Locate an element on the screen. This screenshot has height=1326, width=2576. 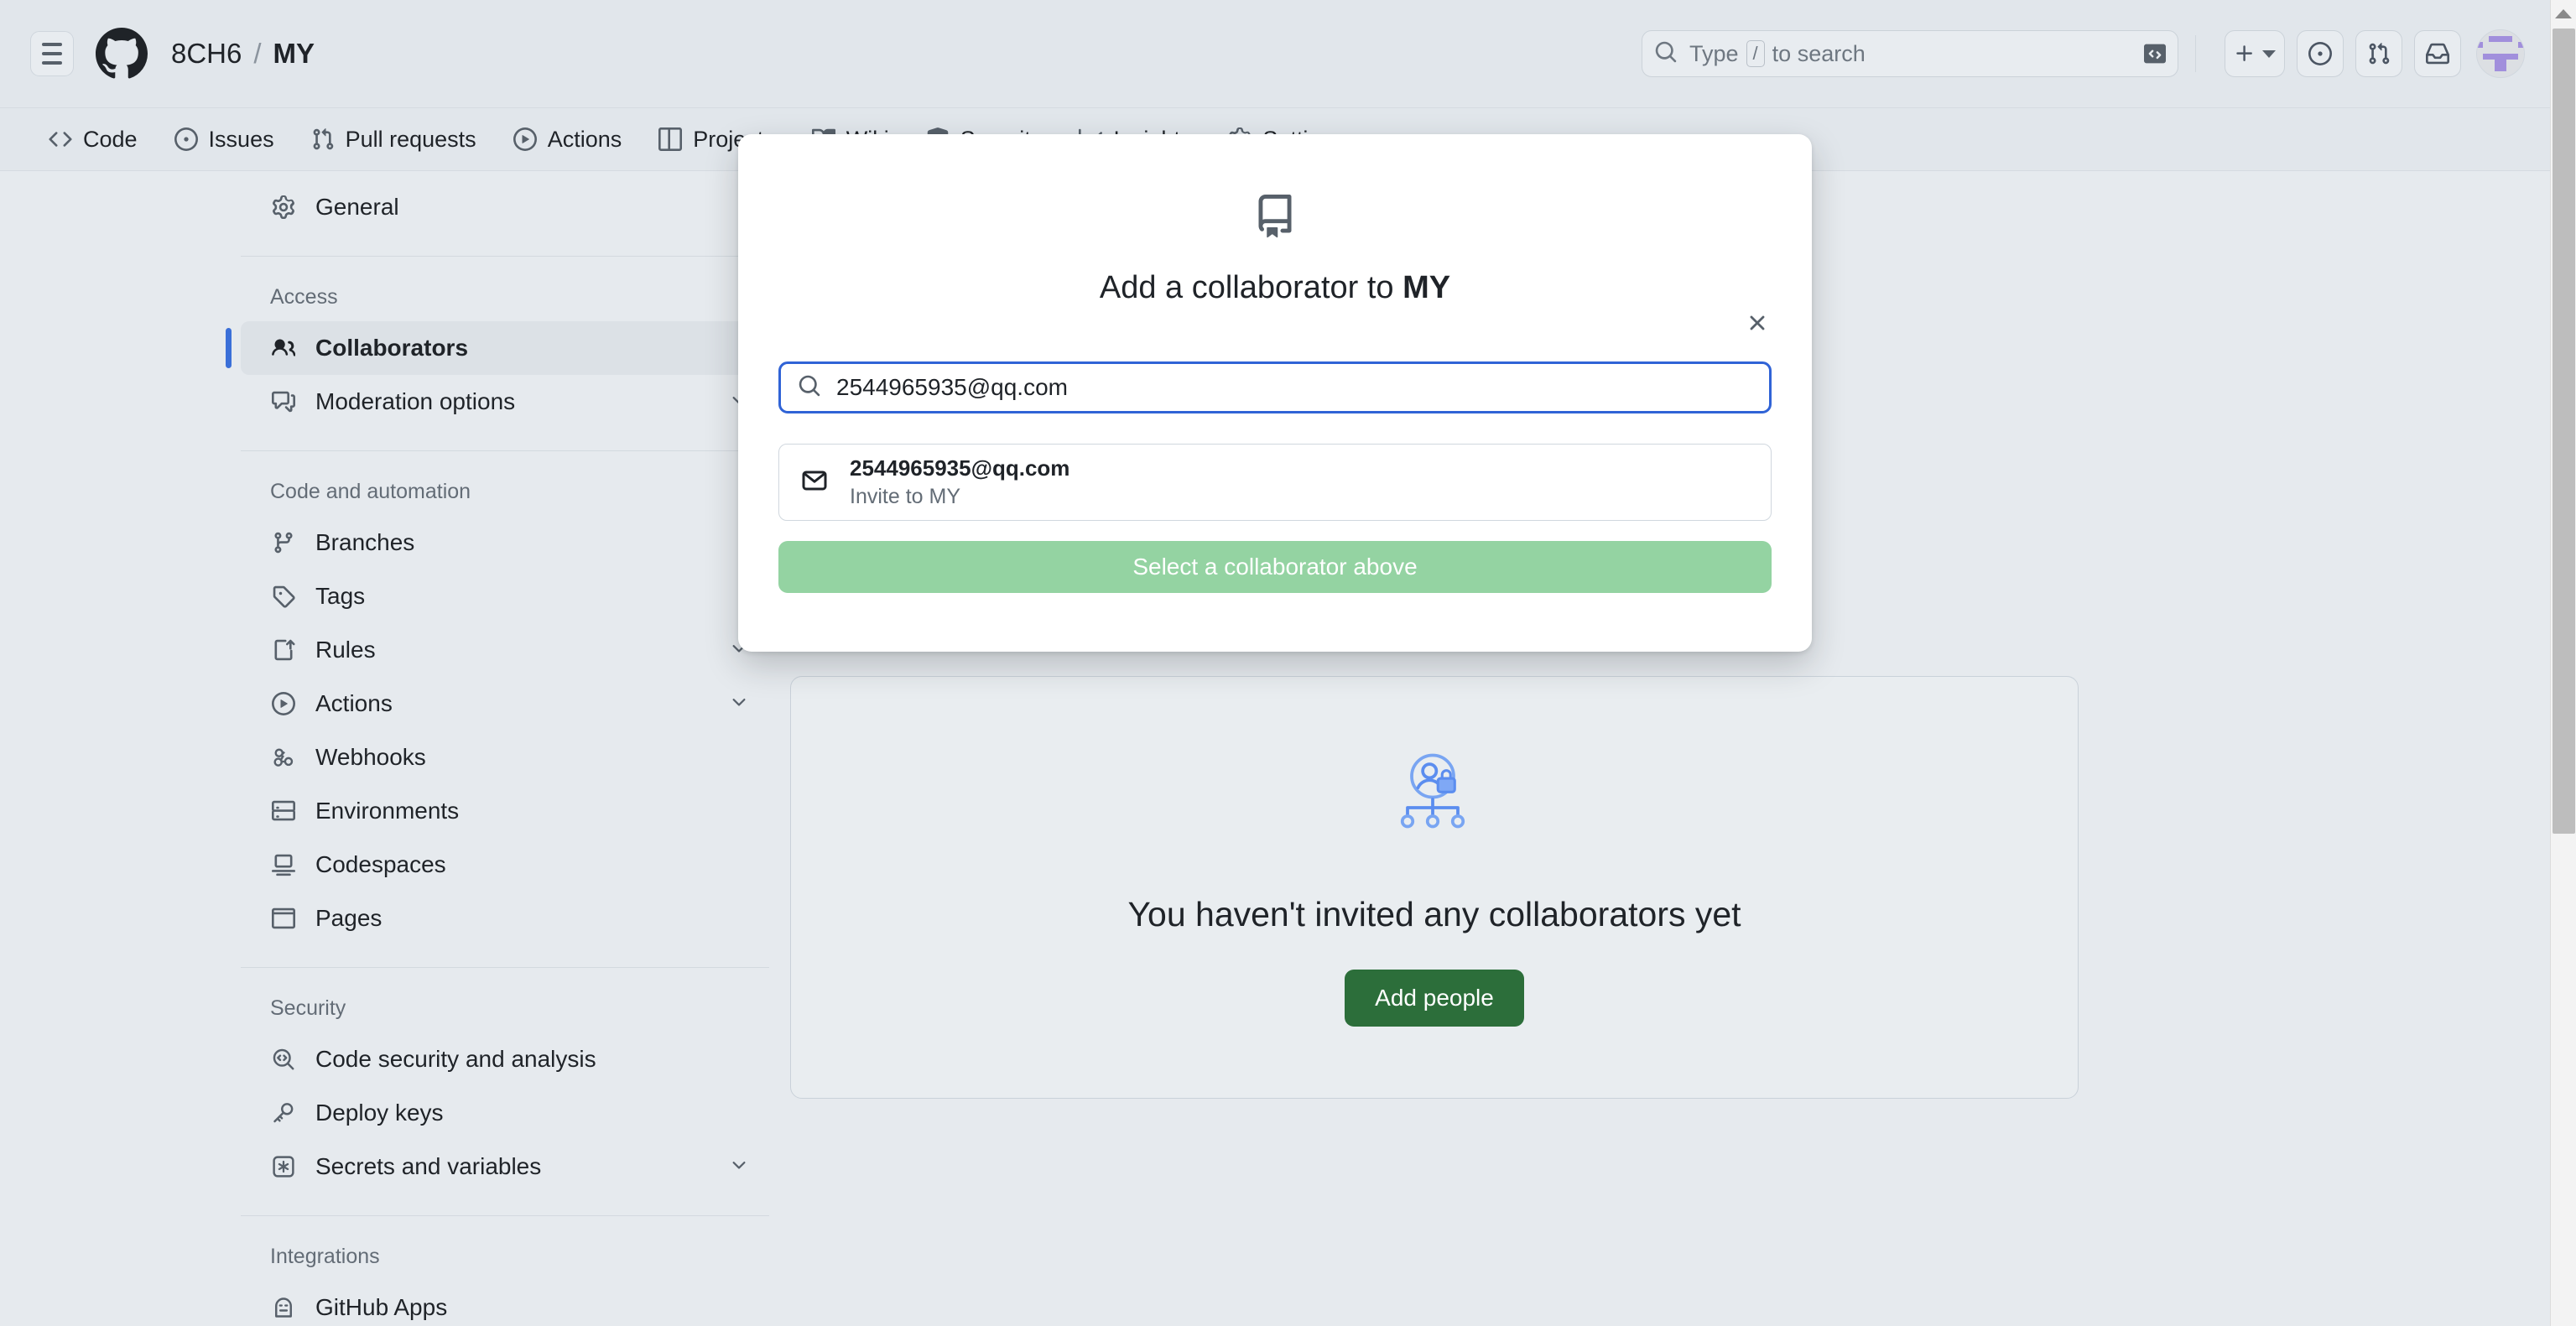
sidebar-item-label: General is located at coordinates (357, 207).